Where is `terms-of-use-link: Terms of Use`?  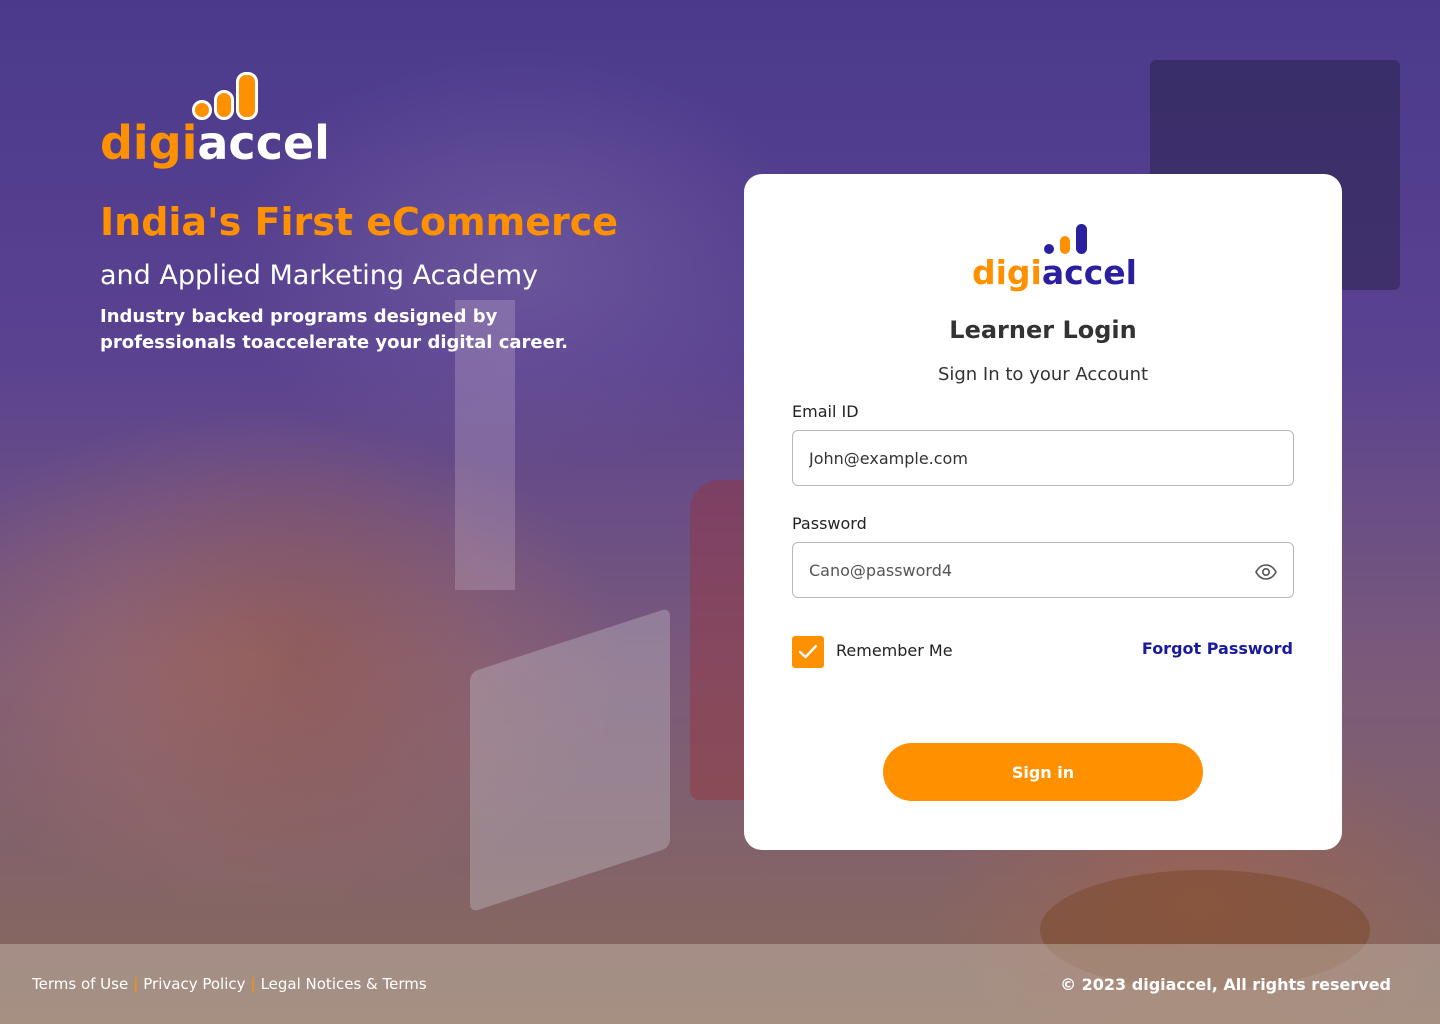
terms-of-use-link: Terms of Use is located at coordinates (80, 984).